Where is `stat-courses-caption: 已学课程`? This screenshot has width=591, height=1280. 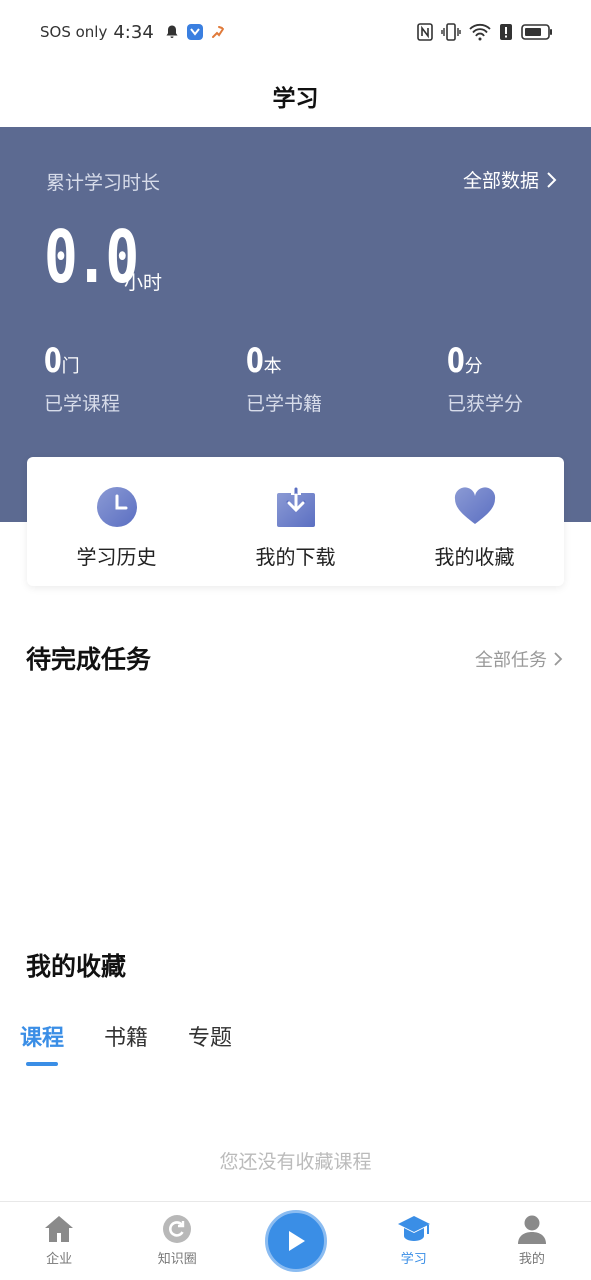
stat-courses-caption: 已学课程 is located at coordinates (82, 404).